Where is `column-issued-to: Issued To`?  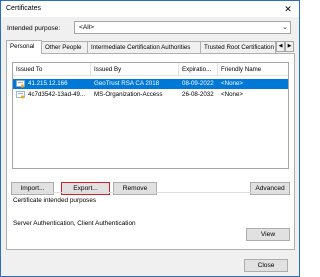 column-issued-to: Issued To is located at coordinates (52, 69).